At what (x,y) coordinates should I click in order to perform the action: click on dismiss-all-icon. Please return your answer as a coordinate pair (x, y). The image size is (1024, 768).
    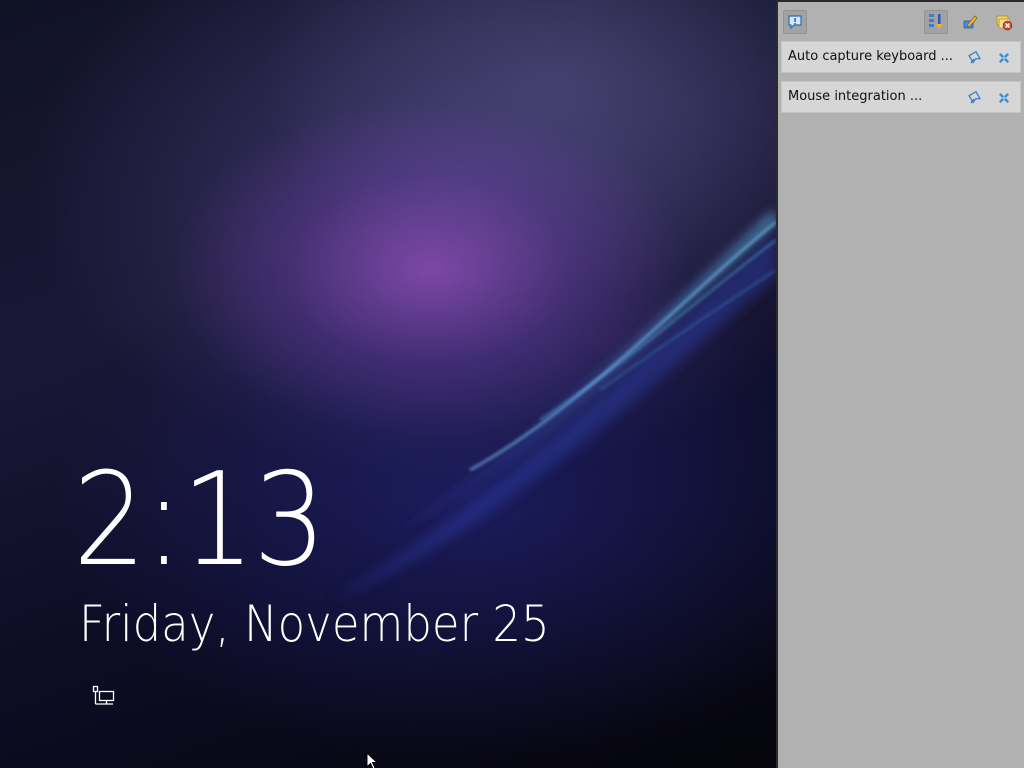
    Looking at the image, I should click on (1004, 23).